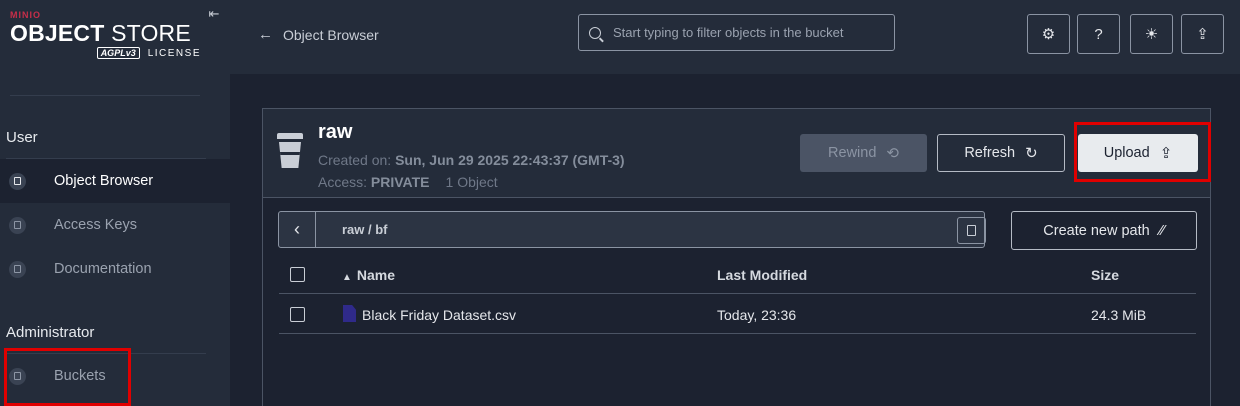 Image resolution: width=1240 pixels, height=406 pixels. What do you see at coordinates (368, 275) in the screenshot?
I see `column-header-name: ▲ Name` at bounding box center [368, 275].